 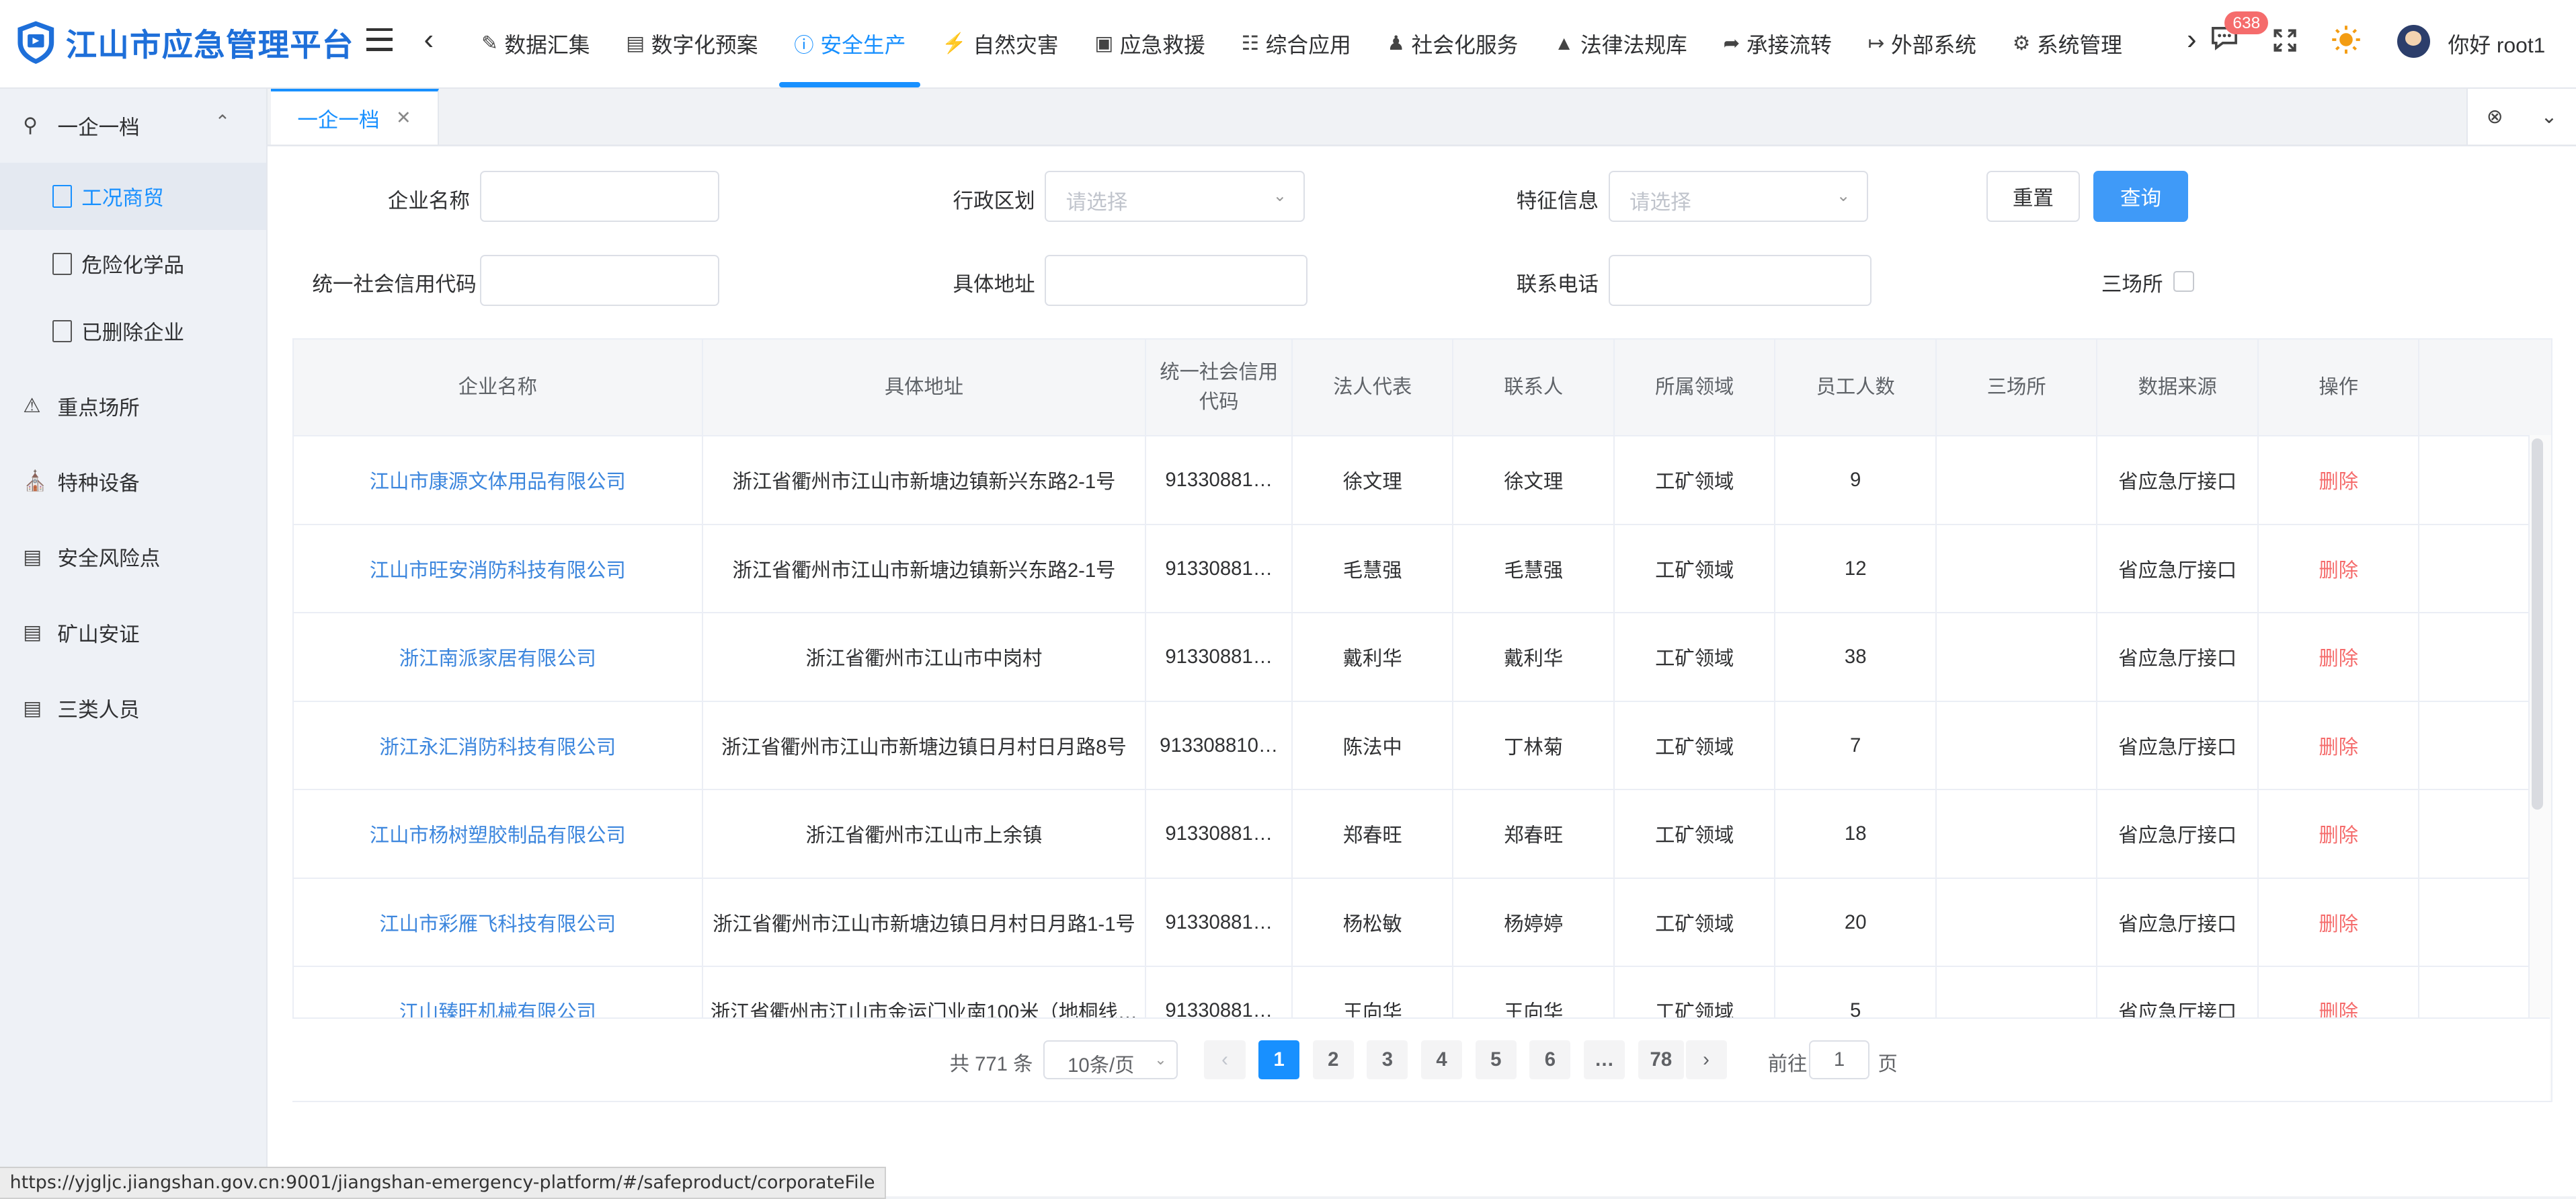 I want to click on feature-label: 特征信息, so click(x=1557, y=200).